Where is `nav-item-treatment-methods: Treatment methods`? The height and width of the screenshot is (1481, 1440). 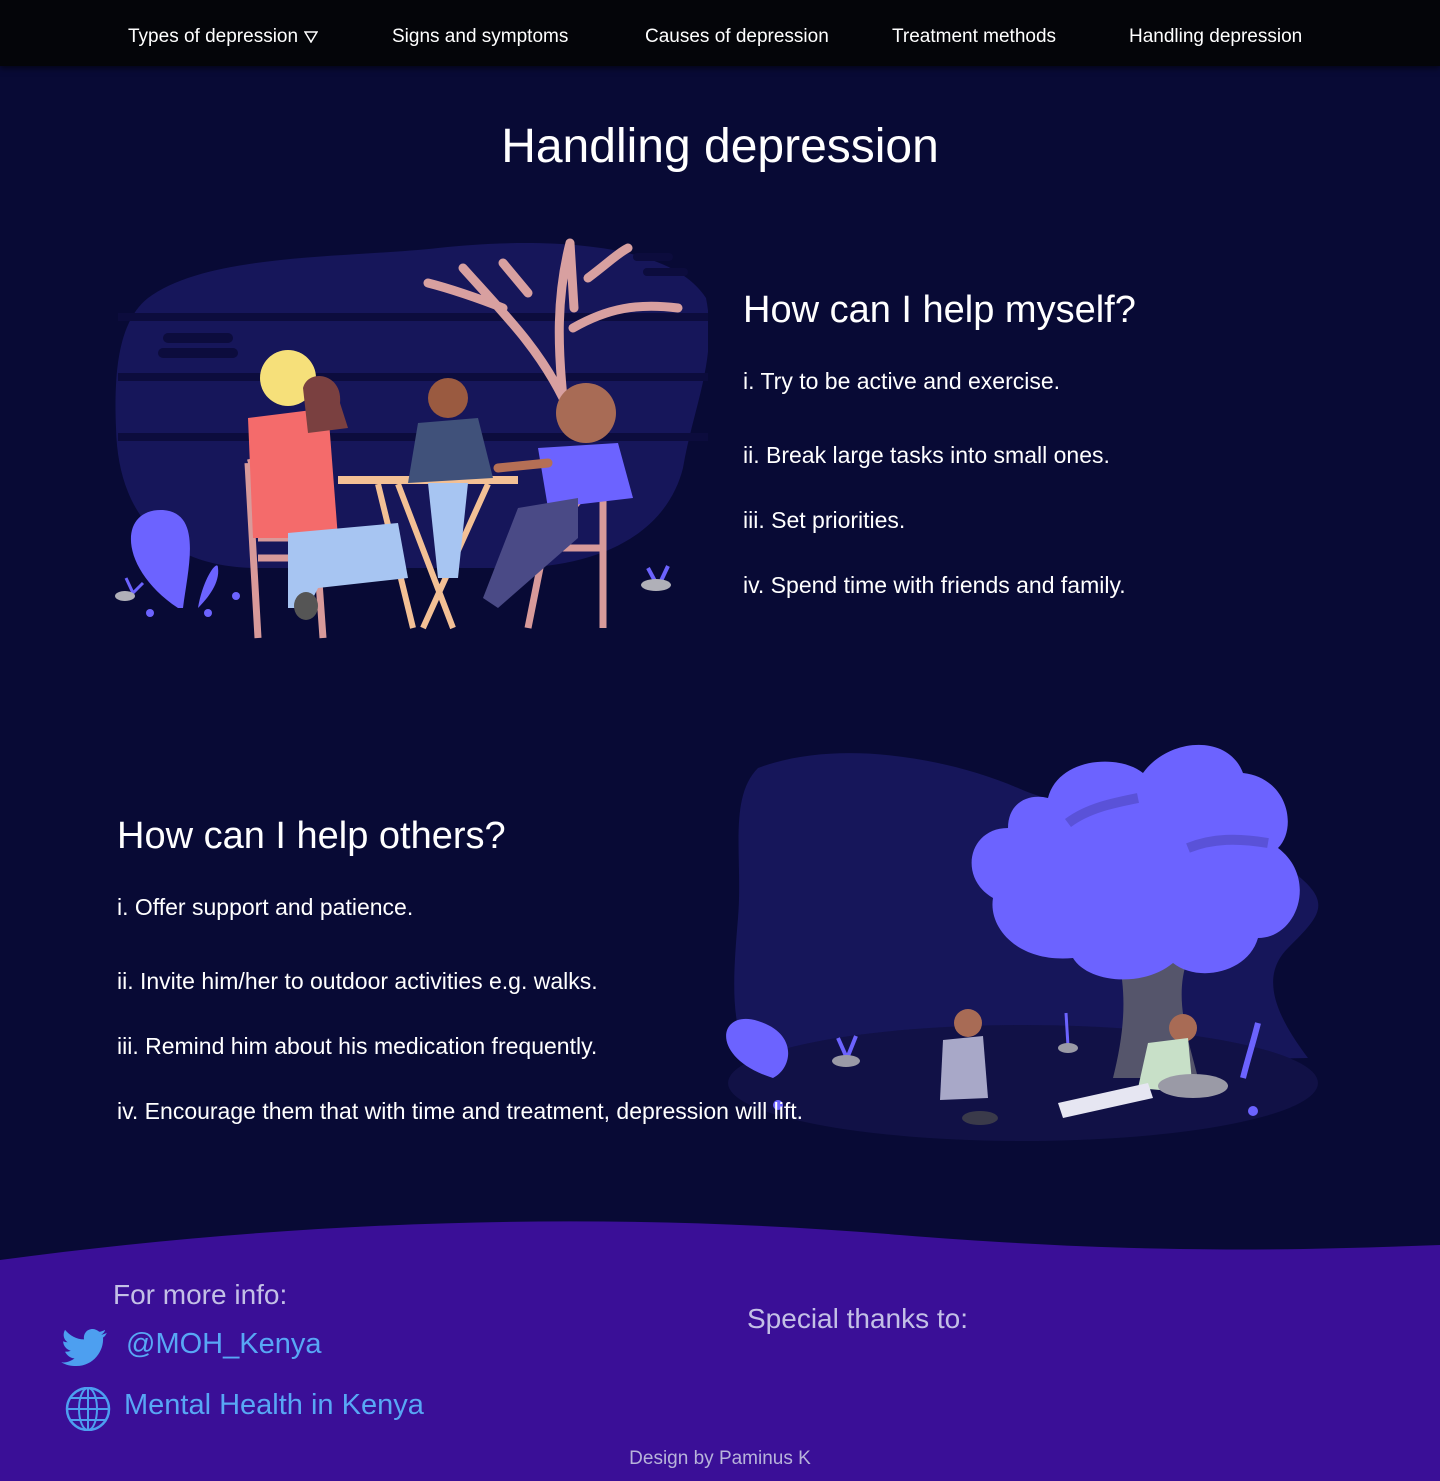 nav-item-treatment-methods: Treatment methods is located at coordinates (974, 37).